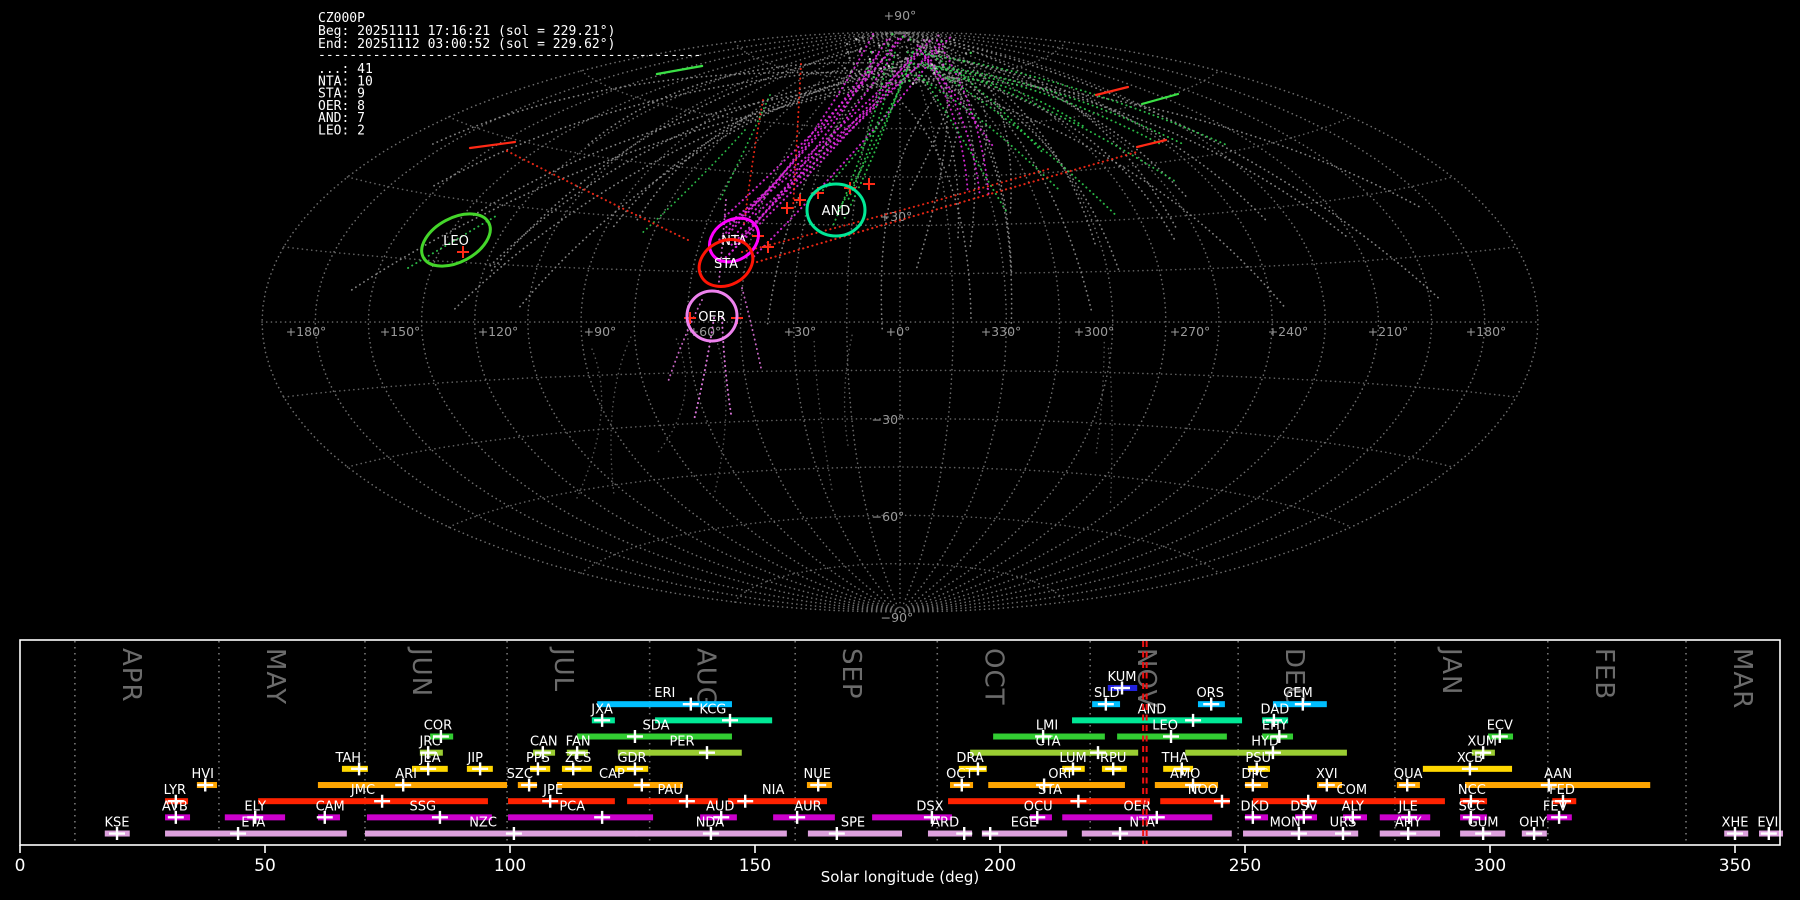 This screenshot has height=900, width=1800. Describe the element at coordinates (256, 833) in the screenshot. I see `shower-bar-ETA` at that location.